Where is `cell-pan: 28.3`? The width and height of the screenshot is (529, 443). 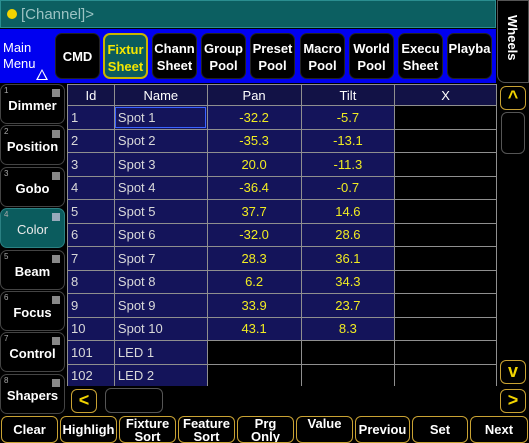
cell-pan: 28.3 is located at coordinates (254, 258).